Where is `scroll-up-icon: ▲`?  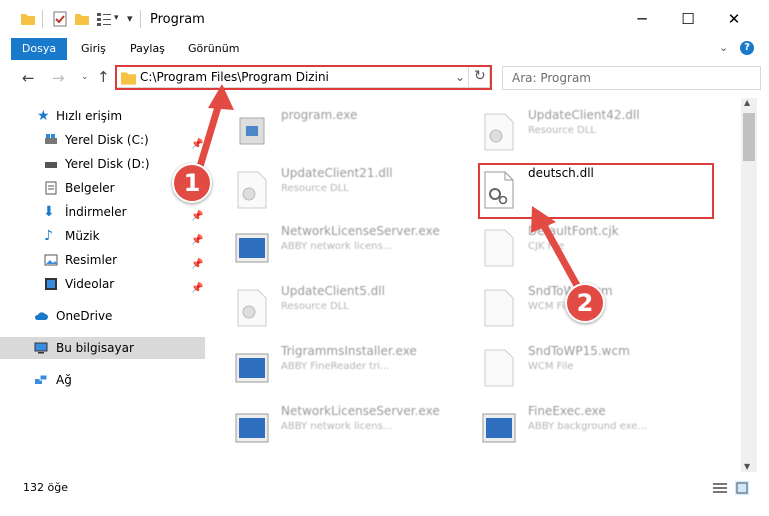 scroll-up-icon: ▲ is located at coordinates (747, 102).